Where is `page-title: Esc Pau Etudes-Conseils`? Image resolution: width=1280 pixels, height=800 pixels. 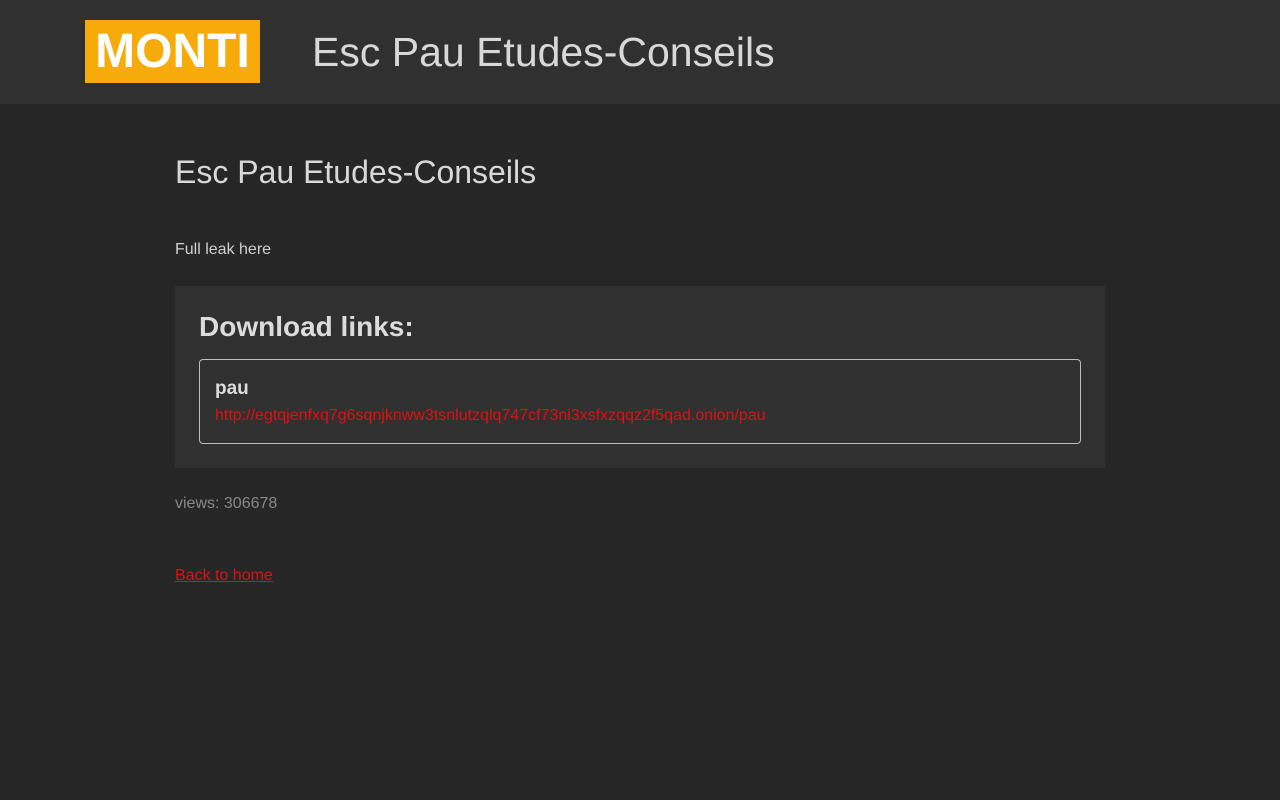 page-title: Esc Pau Etudes-Conseils is located at coordinates (356, 172).